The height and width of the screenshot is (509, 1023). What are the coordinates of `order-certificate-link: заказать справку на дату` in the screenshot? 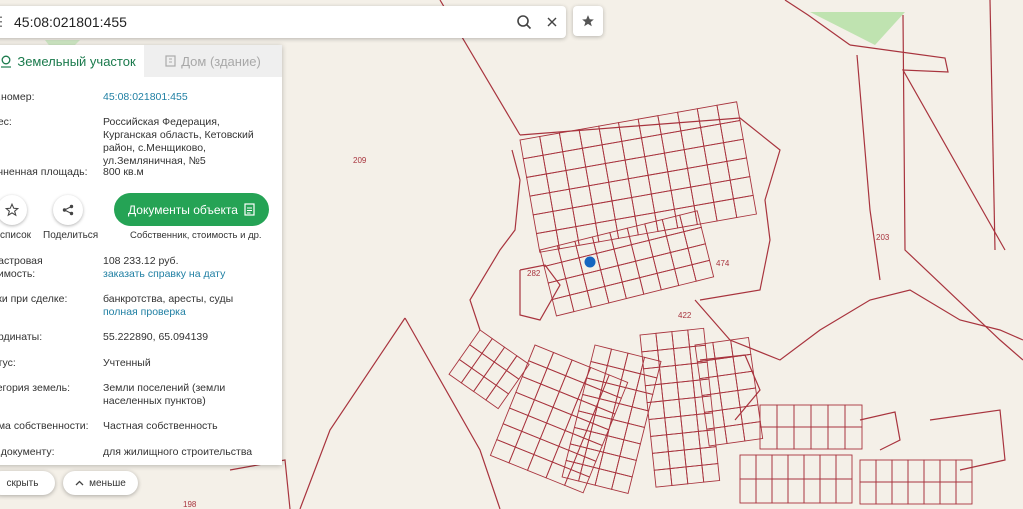 It's located at (189, 274).